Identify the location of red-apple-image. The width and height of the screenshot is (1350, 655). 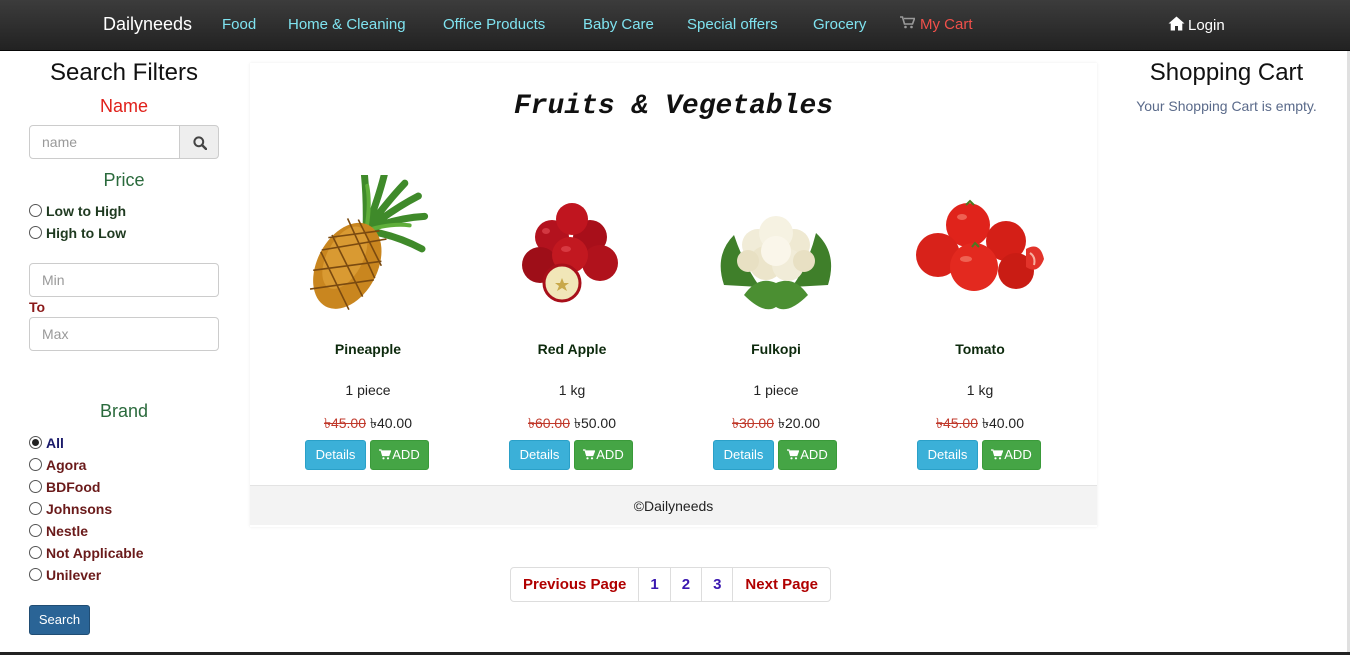
(572, 252).